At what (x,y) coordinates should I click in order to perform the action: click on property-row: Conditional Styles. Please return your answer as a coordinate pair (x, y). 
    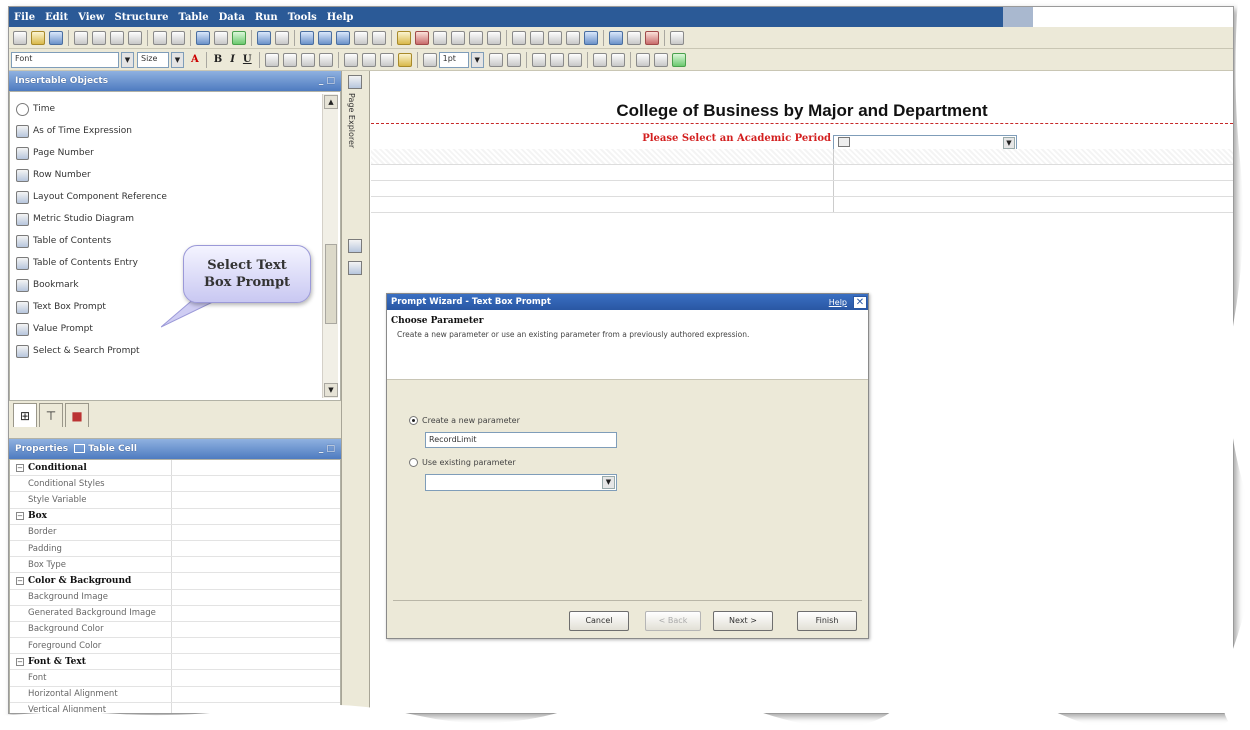
    Looking at the image, I should click on (175, 484).